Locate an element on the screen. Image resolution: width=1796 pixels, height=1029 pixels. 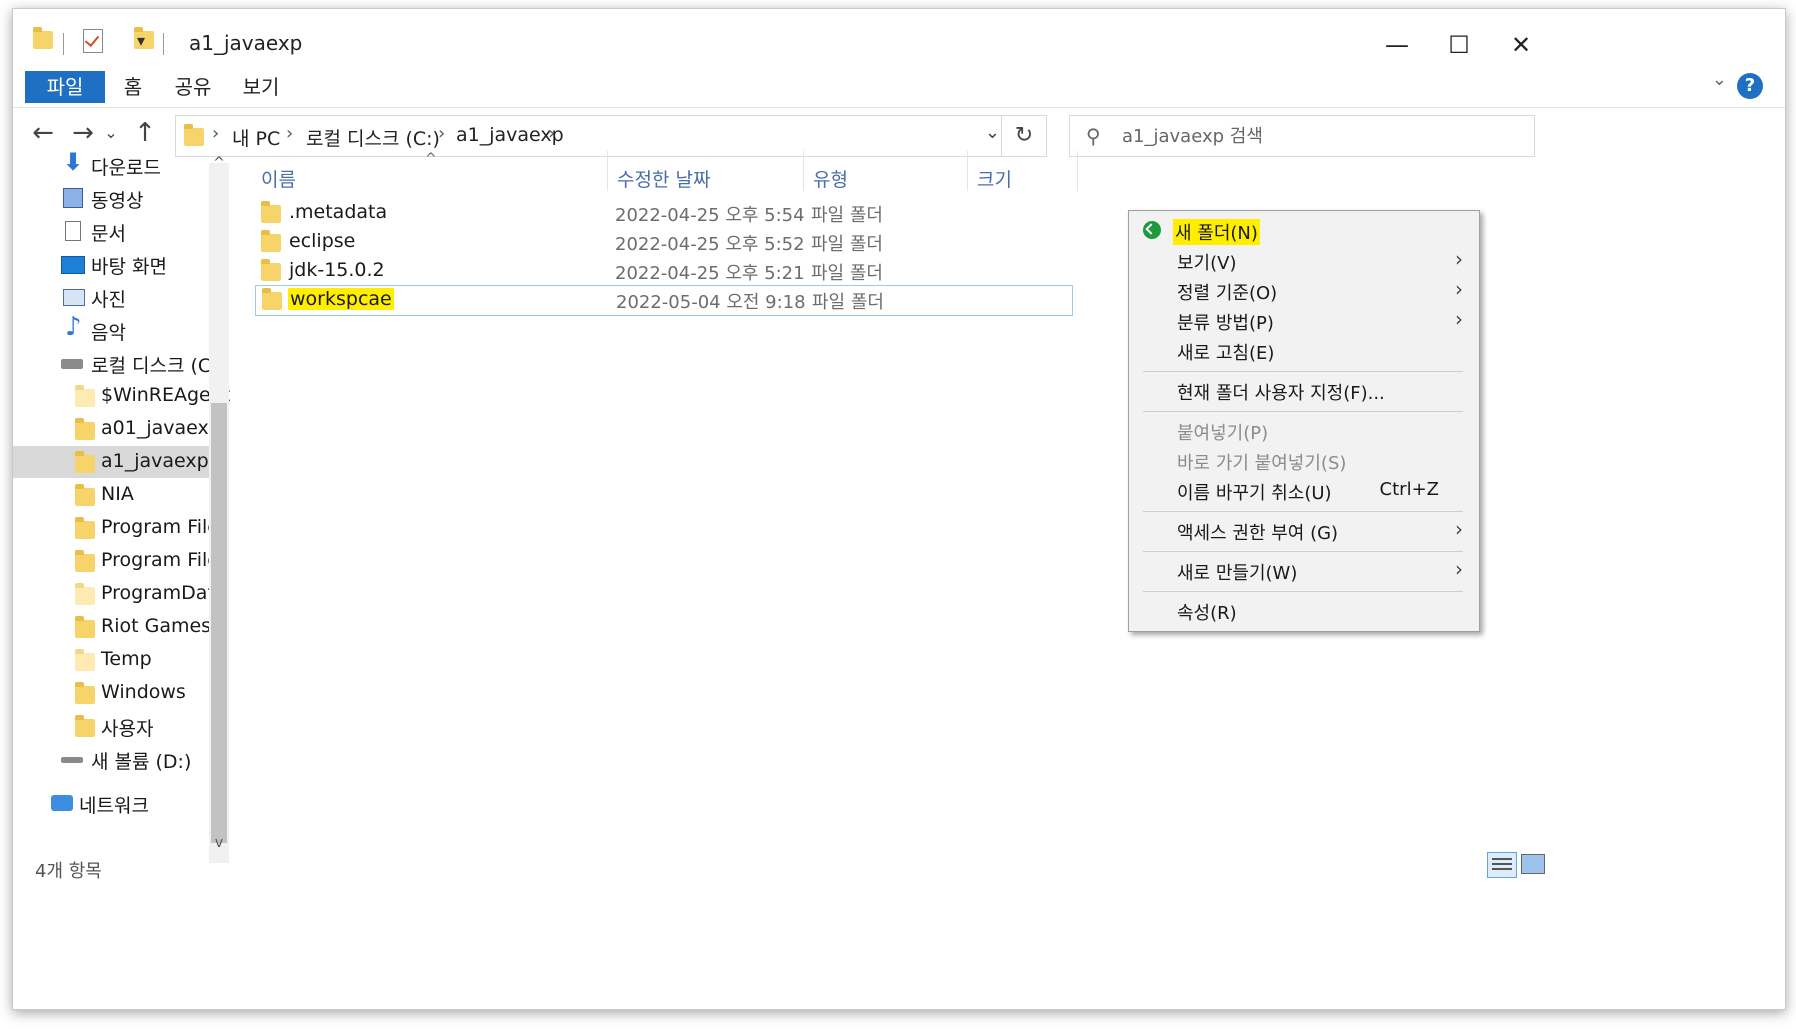
file-date: 2022-04-25 오후 5:21 is located at coordinates (710, 273).